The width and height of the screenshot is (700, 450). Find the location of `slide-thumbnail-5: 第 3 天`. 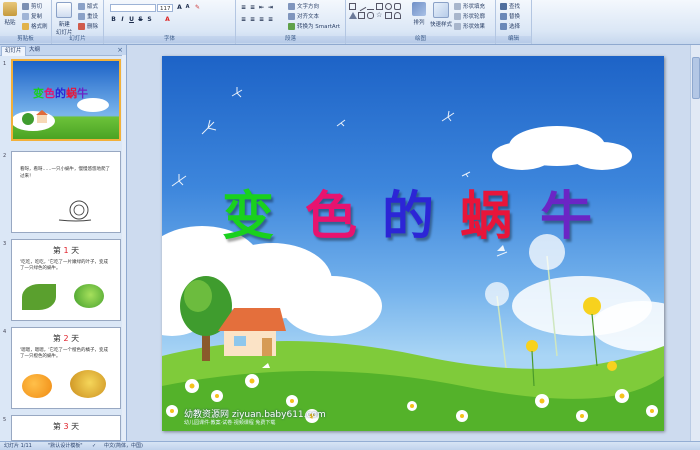

slide-thumbnail-5: 第 3 天 is located at coordinates (66, 428).